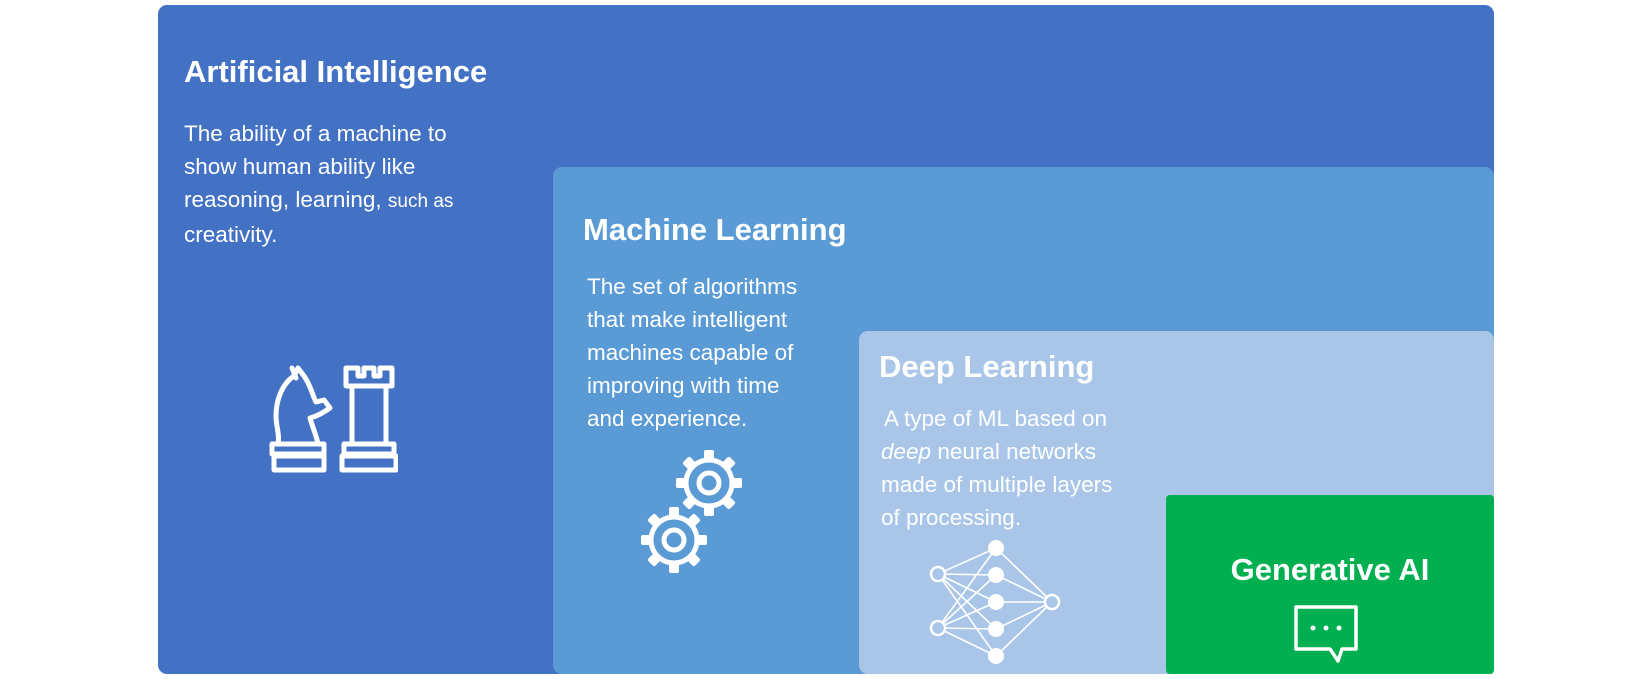 The image size is (1650, 679). Describe the element at coordinates (683, 385) in the screenshot. I see `ml-desc-line: improving with time` at that location.